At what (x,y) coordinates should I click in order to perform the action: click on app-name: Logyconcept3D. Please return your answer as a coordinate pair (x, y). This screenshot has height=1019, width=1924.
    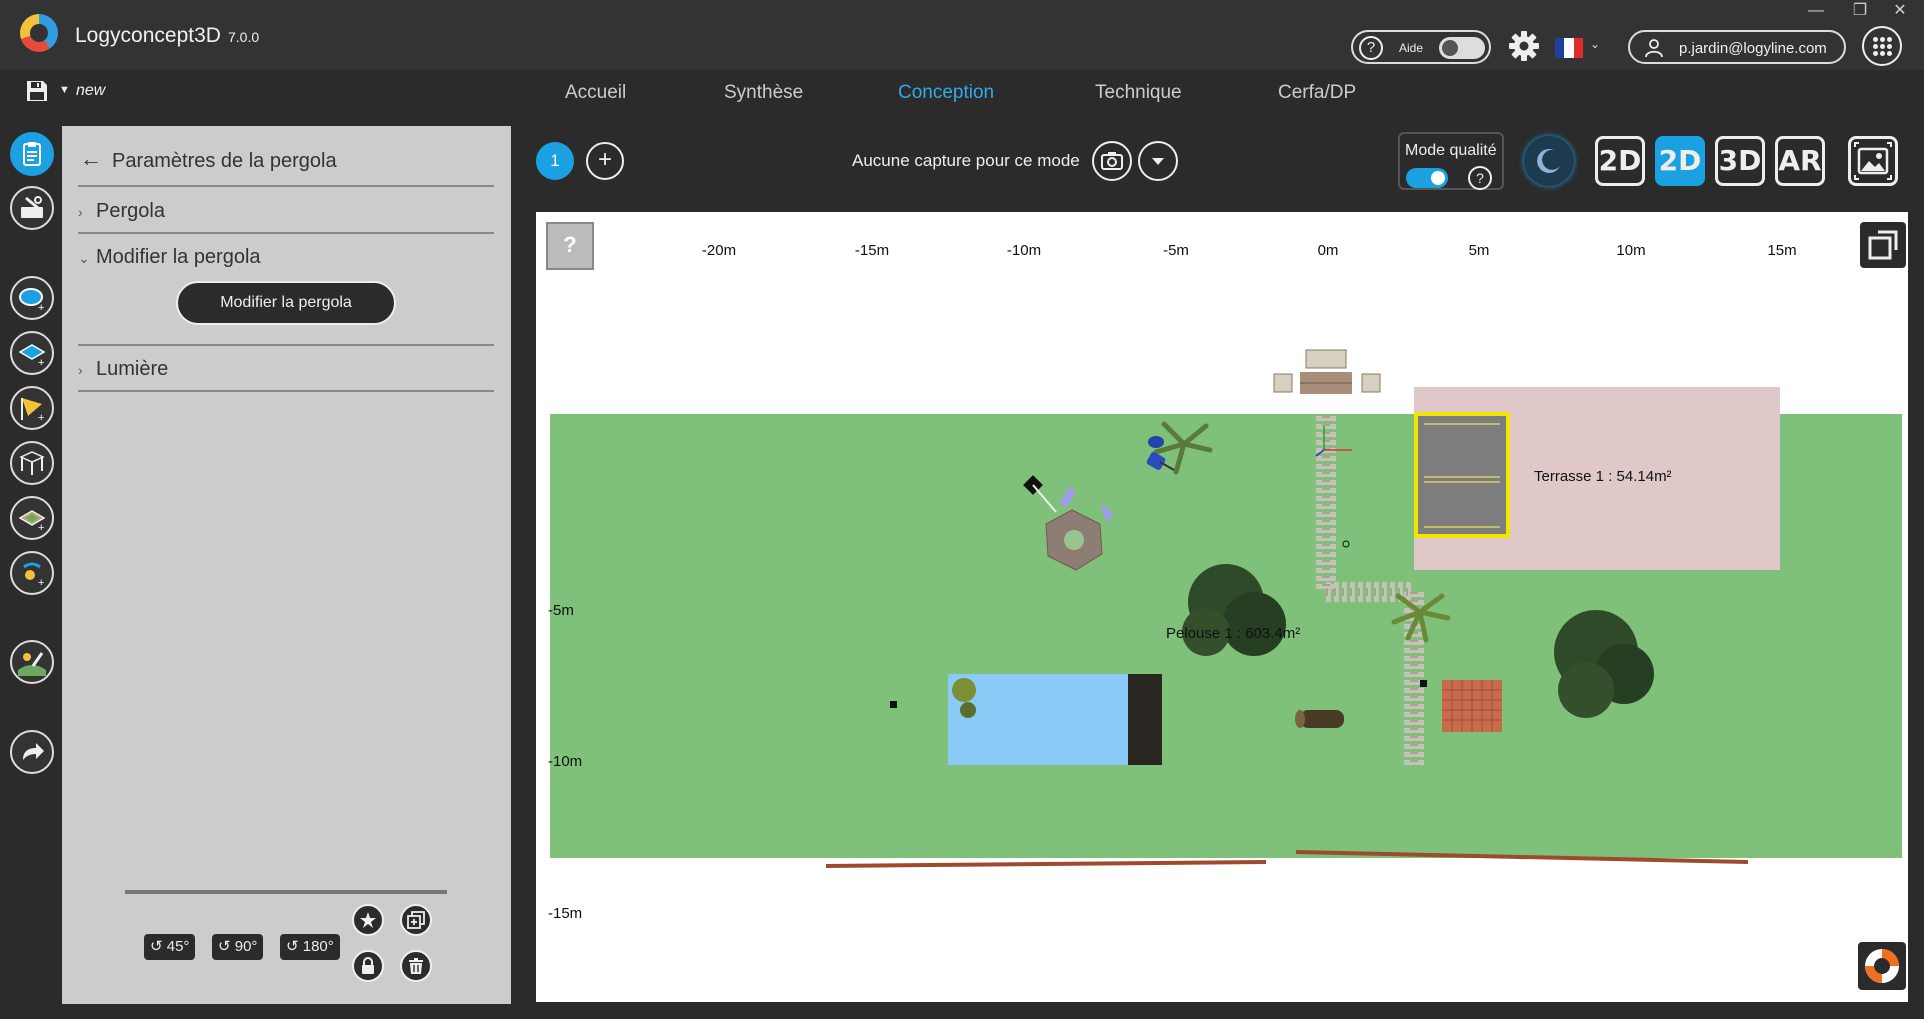
    Looking at the image, I should click on (148, 35).